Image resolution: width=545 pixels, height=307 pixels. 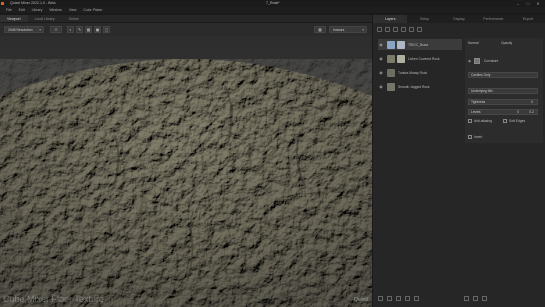 What do you see at coordinates (320, 29) in the screenshot?
I see `mesh-icon: ▦` at bounding box center [320, 29].